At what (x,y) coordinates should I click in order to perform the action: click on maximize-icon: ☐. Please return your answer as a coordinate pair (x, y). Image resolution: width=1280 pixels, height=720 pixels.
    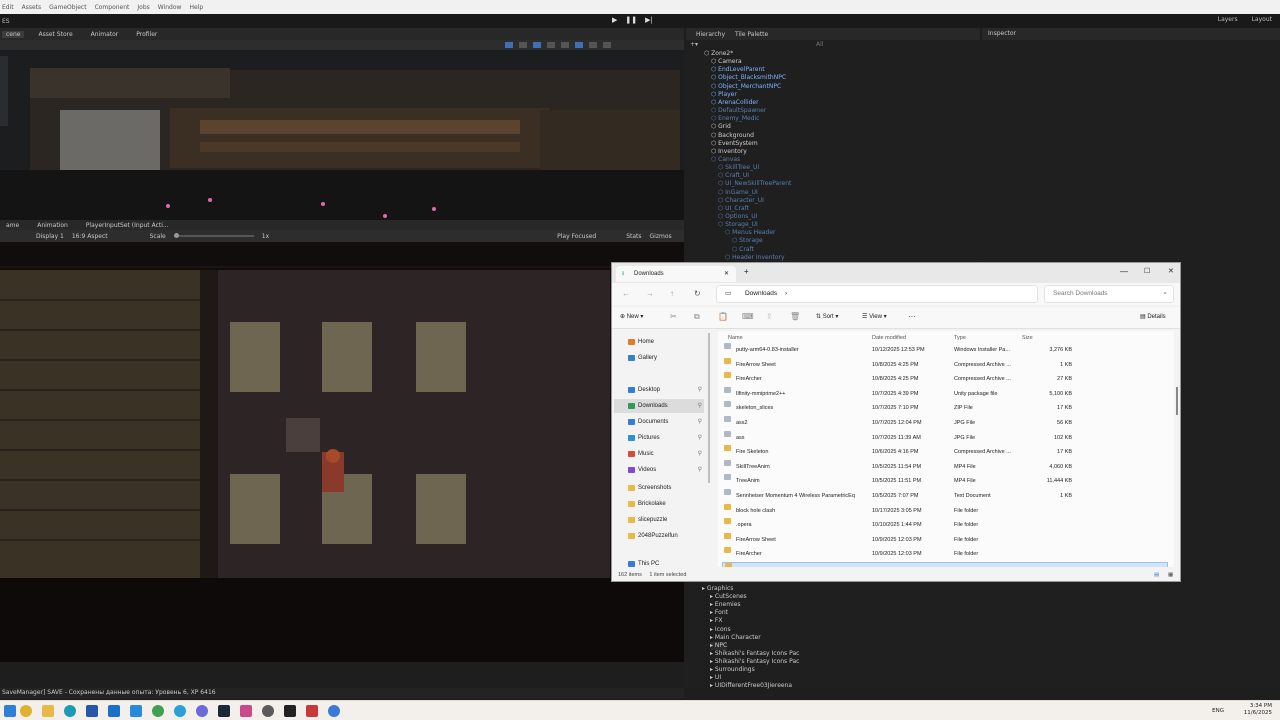
    Looking at the image, I should click on (1147, 271).